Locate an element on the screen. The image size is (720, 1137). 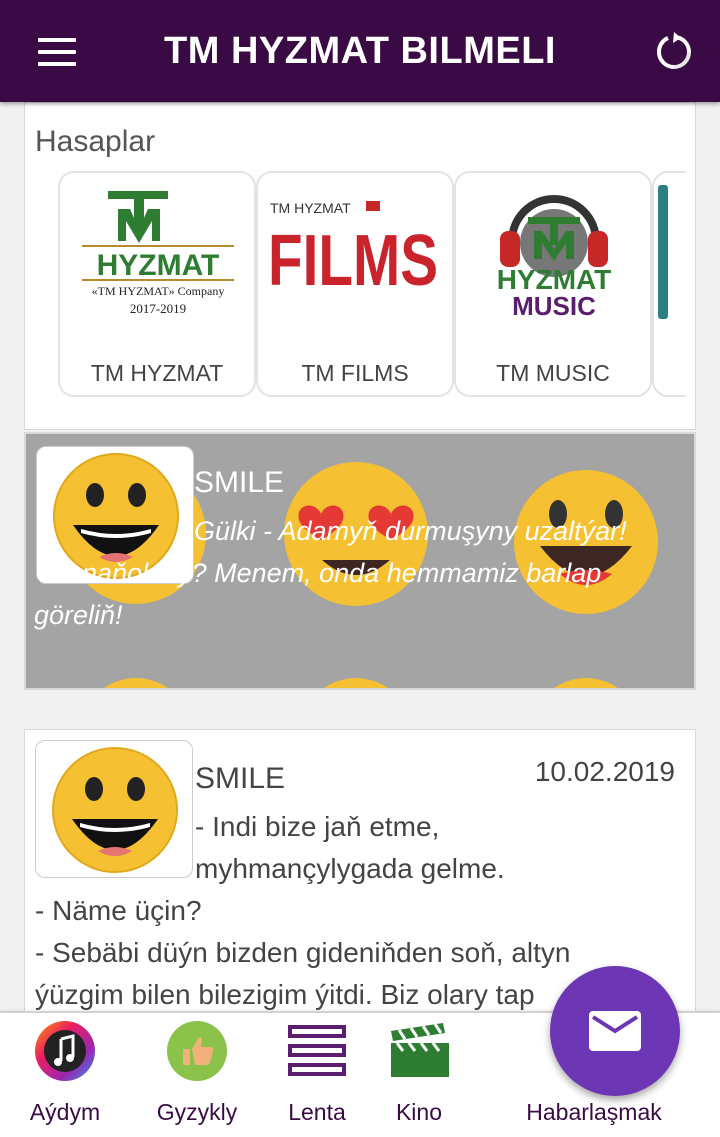
svg-text: 2017-2019 is located at coordinates (158, 308).